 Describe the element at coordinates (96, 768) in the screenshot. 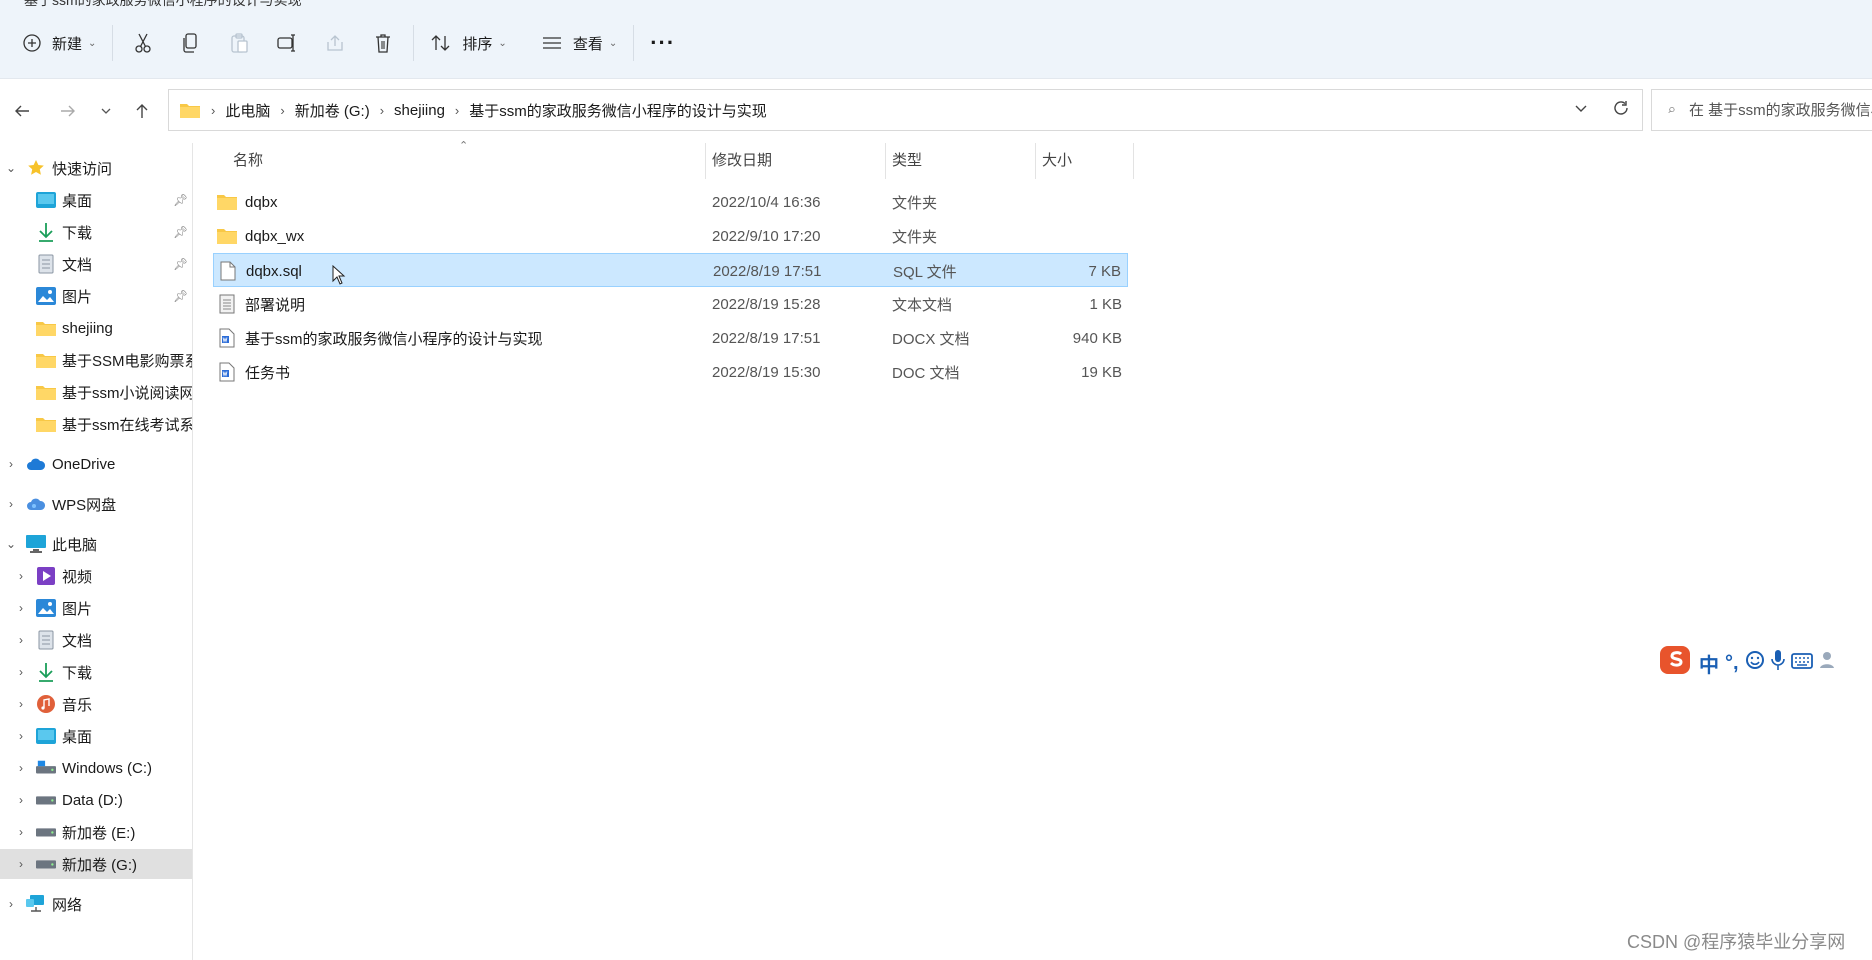

I see `sidebar-item-drive-c: › Windows (C:)` at that location.